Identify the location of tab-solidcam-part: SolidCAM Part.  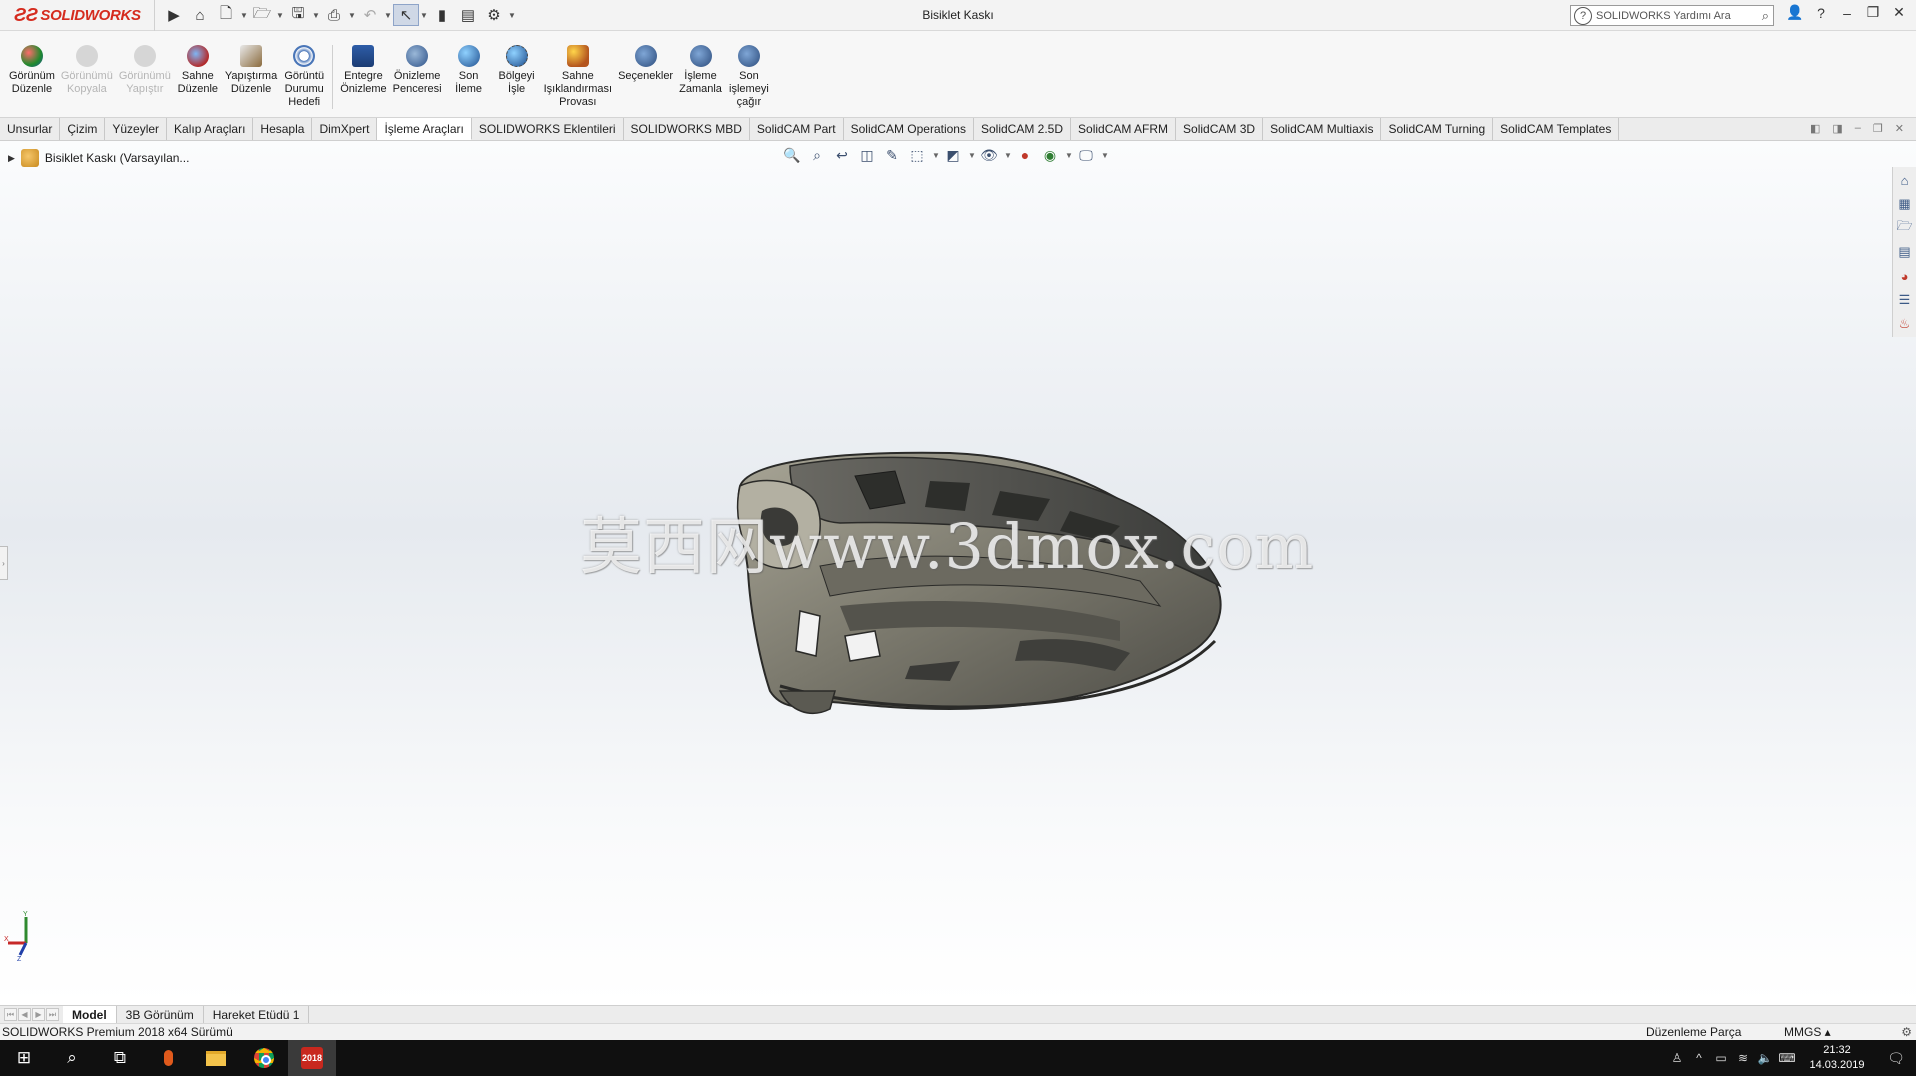
(797, 129).